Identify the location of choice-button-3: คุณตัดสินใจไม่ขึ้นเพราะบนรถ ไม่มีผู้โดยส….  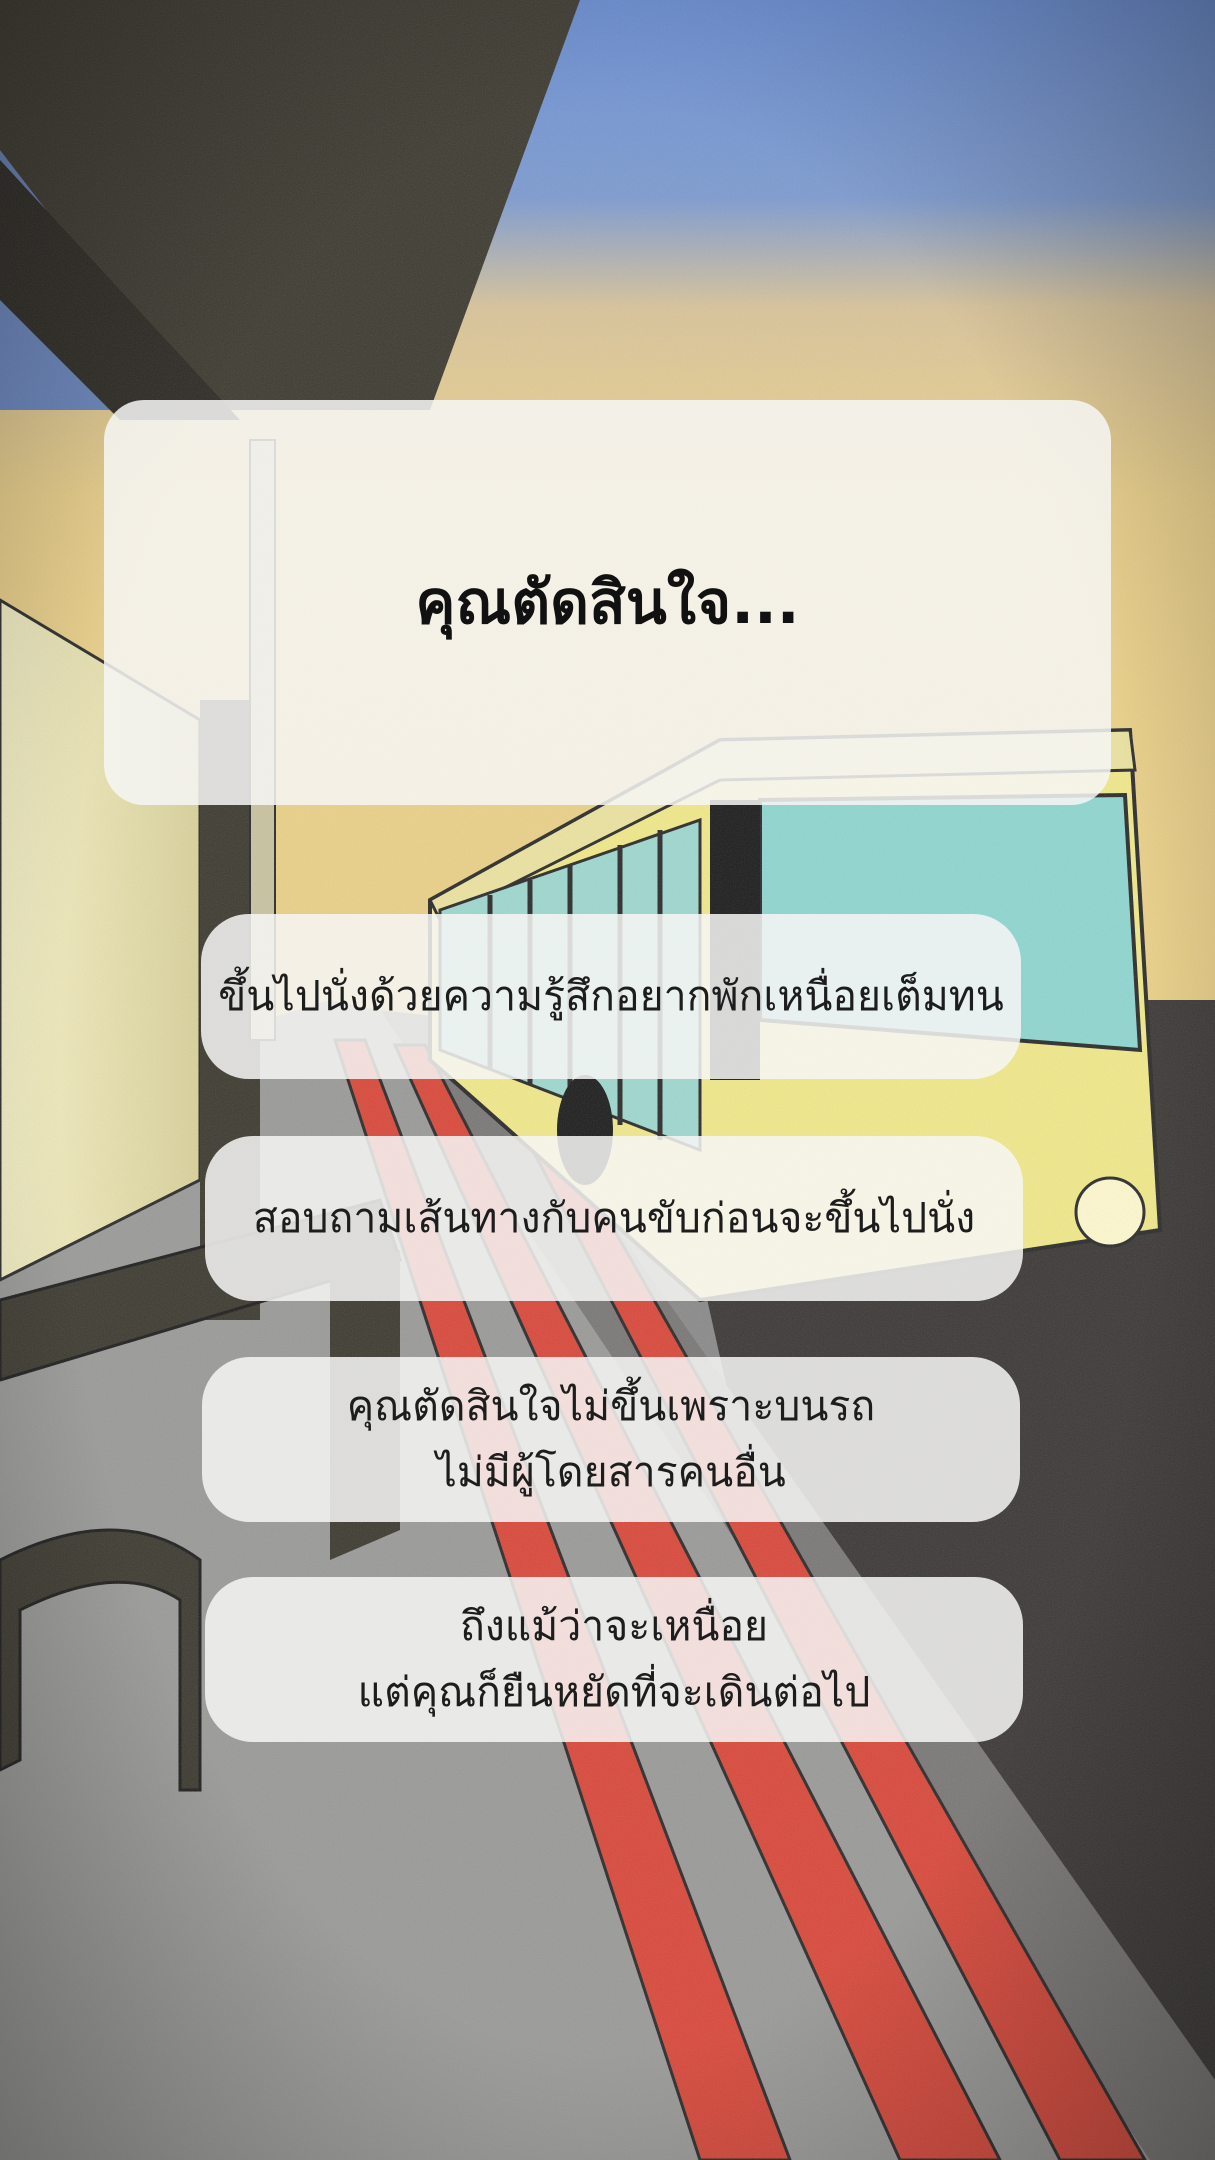
(611, 1439).